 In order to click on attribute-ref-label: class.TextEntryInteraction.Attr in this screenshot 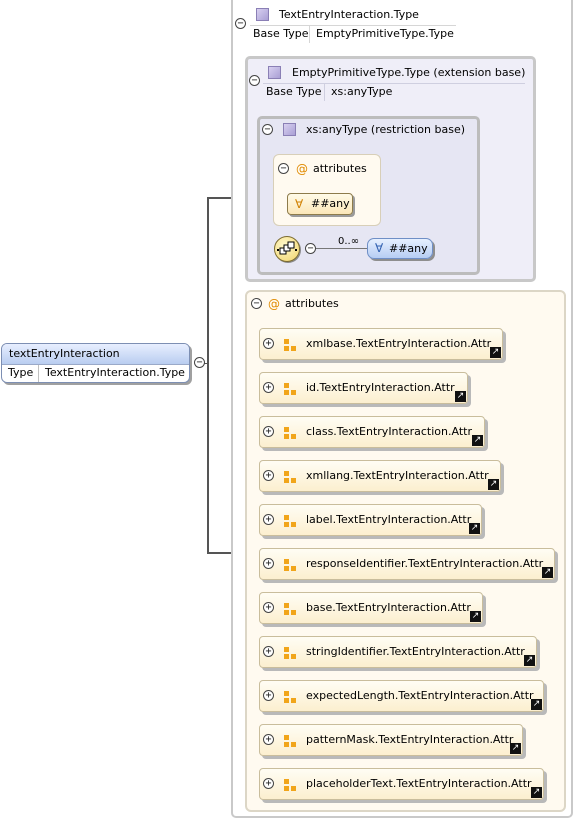, I will do `click(389, 431)`.